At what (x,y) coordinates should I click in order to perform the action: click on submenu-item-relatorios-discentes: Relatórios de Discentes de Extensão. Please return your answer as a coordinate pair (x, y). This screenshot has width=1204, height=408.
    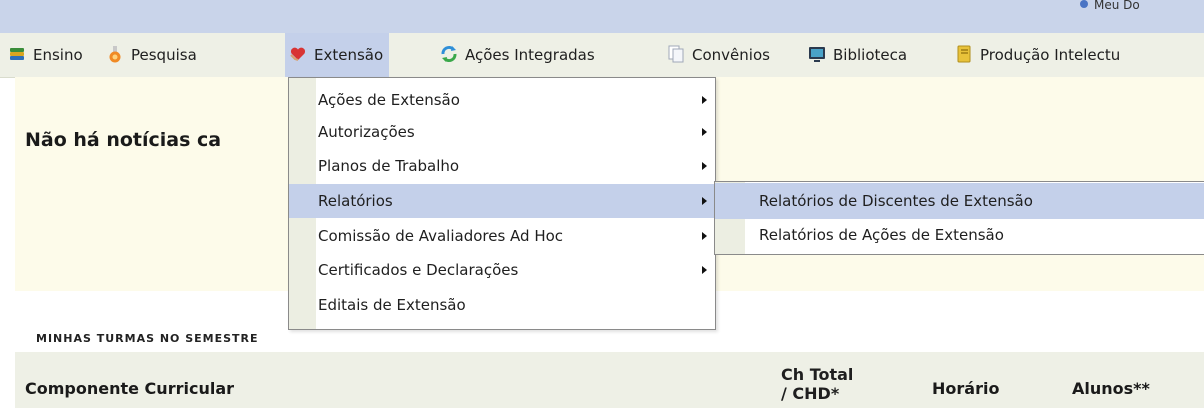
    Looking at the image, I should click on (959, 201).